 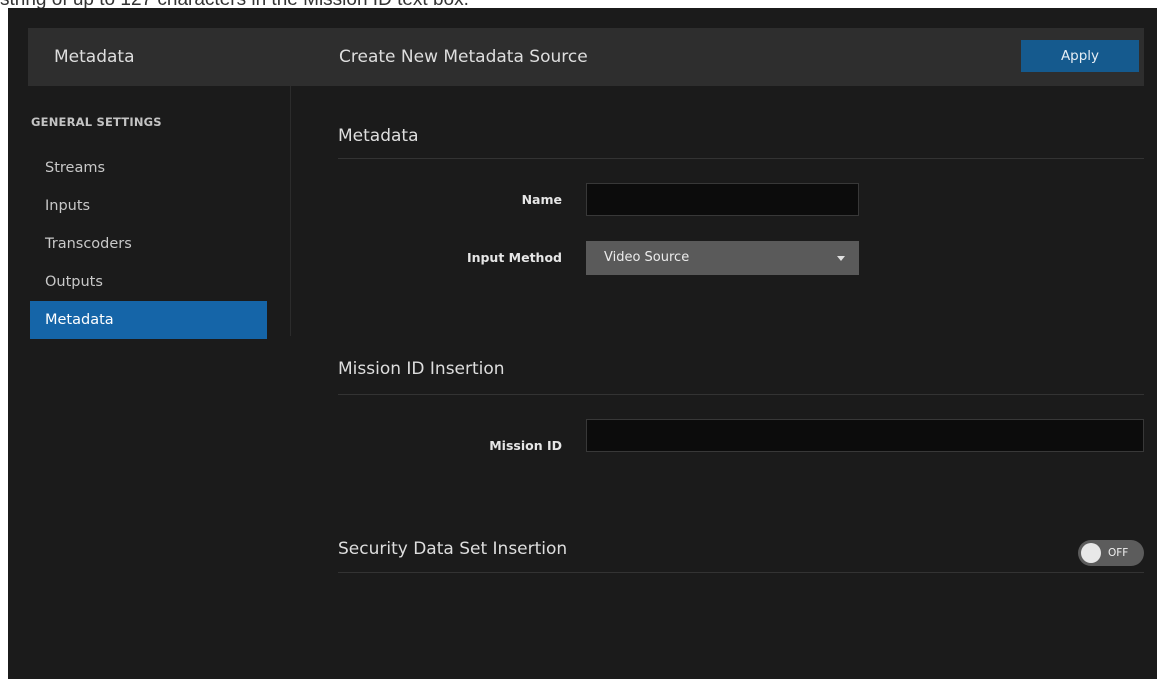 I want to click on sidebar-item-label: Outputs, so click(x=74, y=282).